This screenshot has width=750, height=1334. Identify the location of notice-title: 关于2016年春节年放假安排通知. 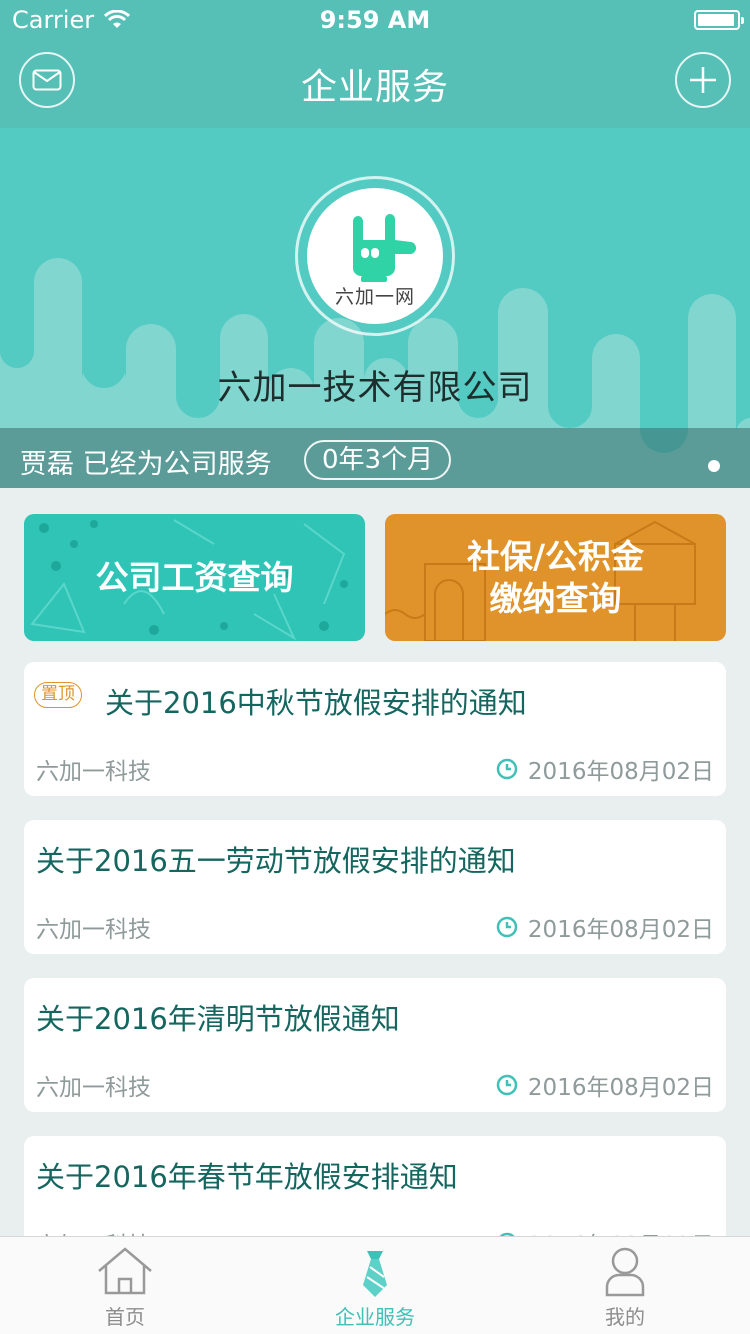
(247, 1177).